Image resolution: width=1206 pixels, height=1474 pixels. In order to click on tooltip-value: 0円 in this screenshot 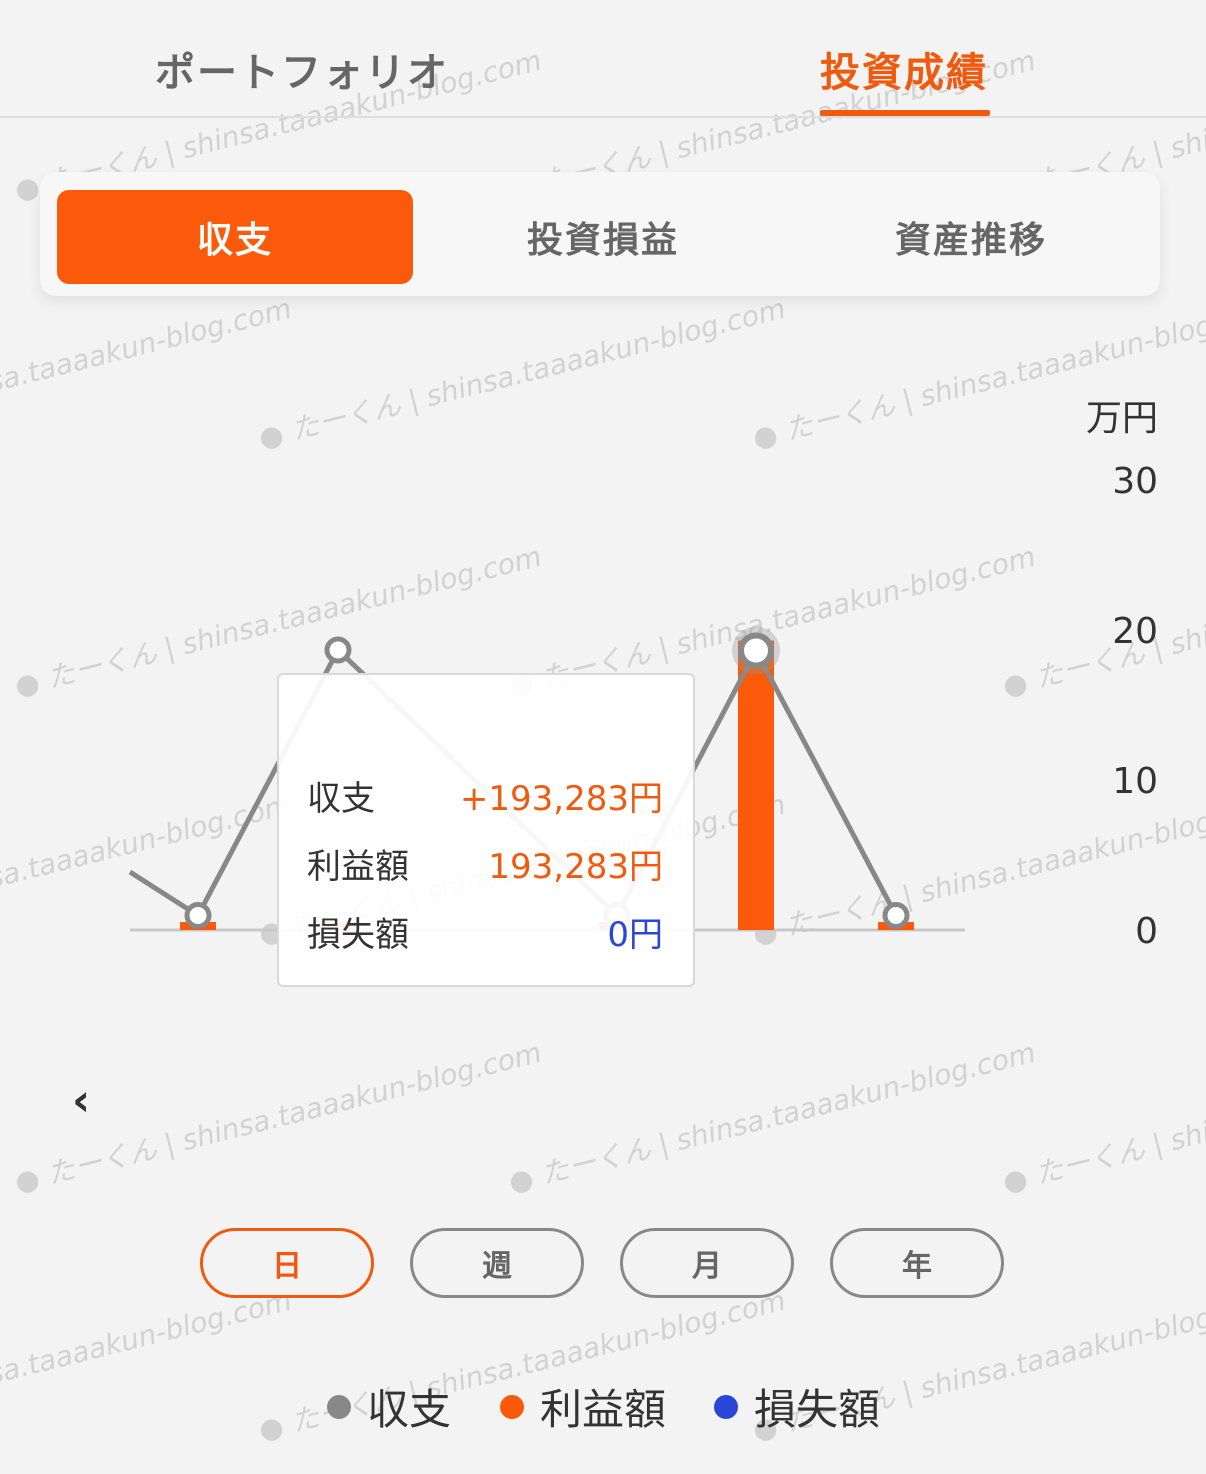, I will do `click(635, 934)`.